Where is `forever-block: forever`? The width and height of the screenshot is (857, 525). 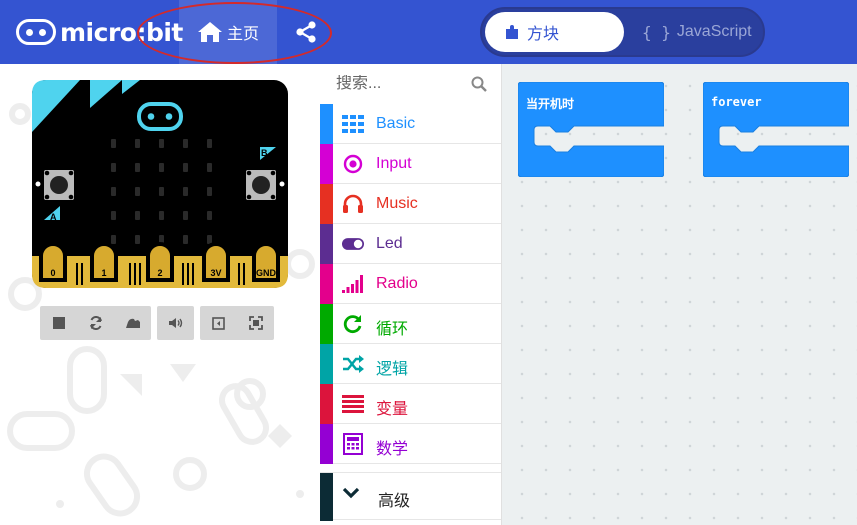
forever-block: forever is located at coordinates (776, 131).